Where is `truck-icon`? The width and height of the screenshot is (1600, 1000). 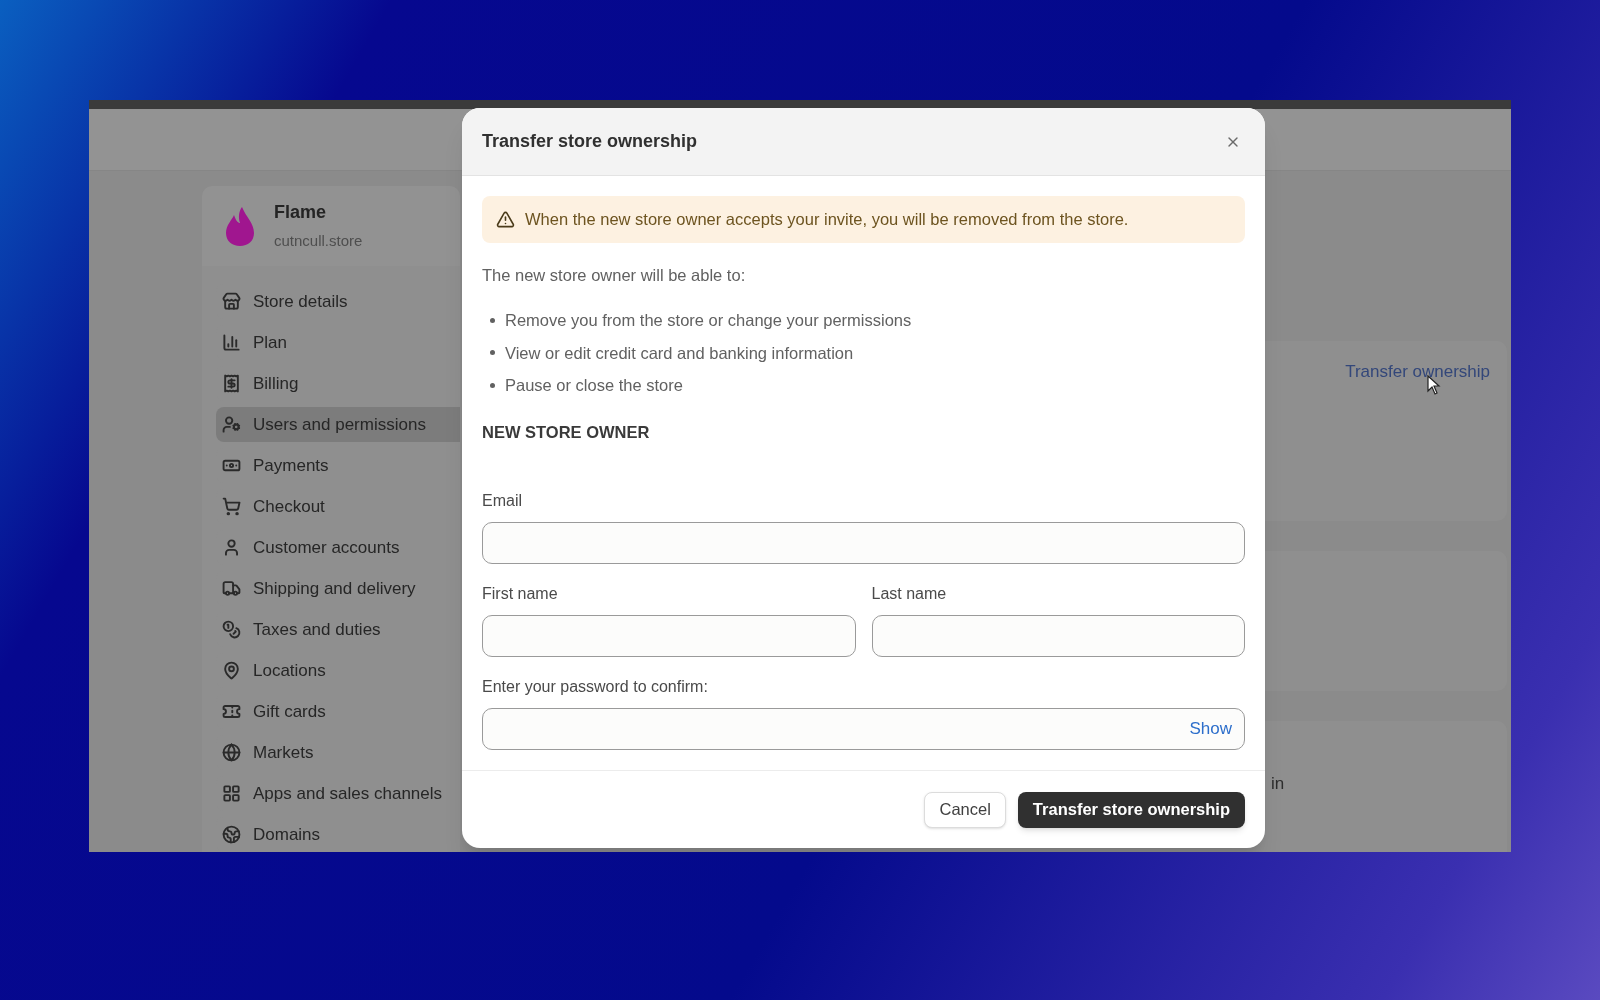
truck-icon is located at coordinates (231, 588).